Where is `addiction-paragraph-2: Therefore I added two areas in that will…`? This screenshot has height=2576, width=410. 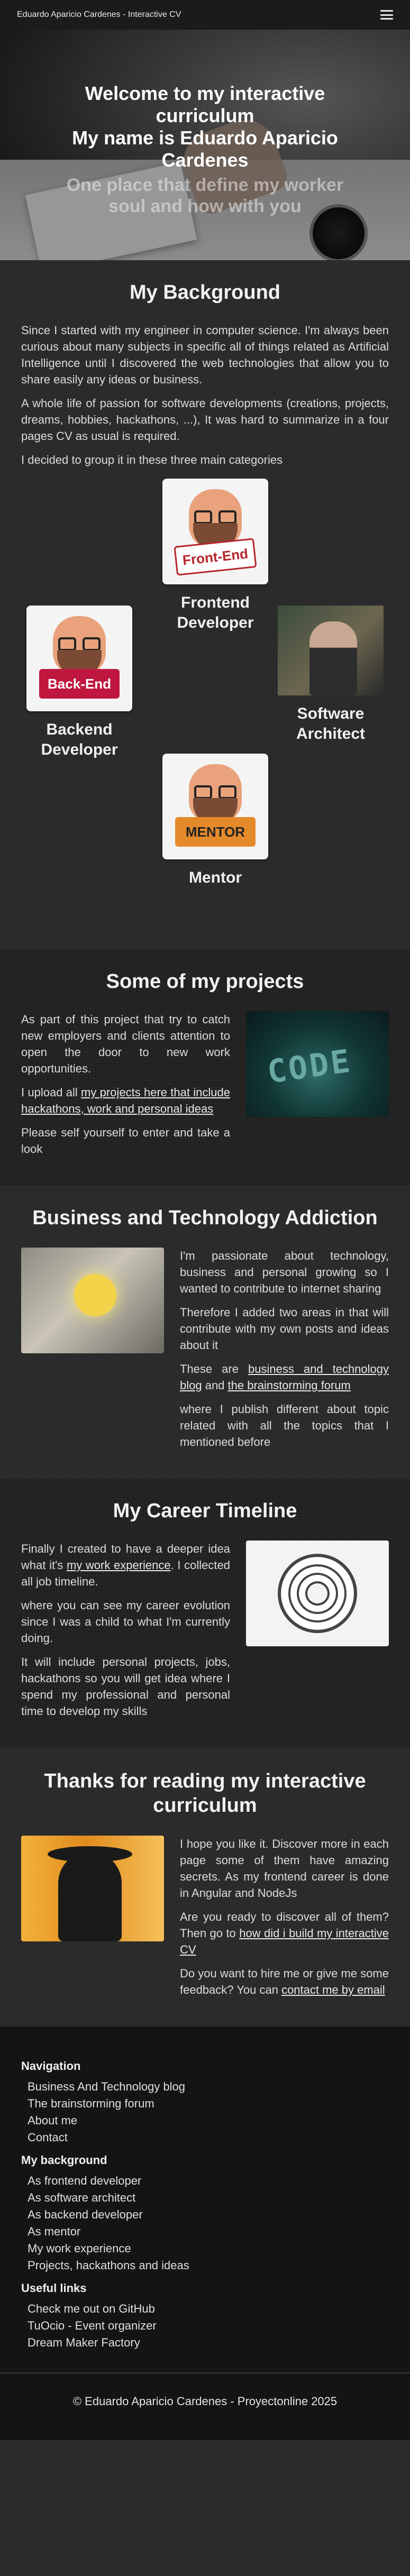
addiction-paragraph-2: Therefore I added two areas in that will… is located at coordinates (284, 1329).